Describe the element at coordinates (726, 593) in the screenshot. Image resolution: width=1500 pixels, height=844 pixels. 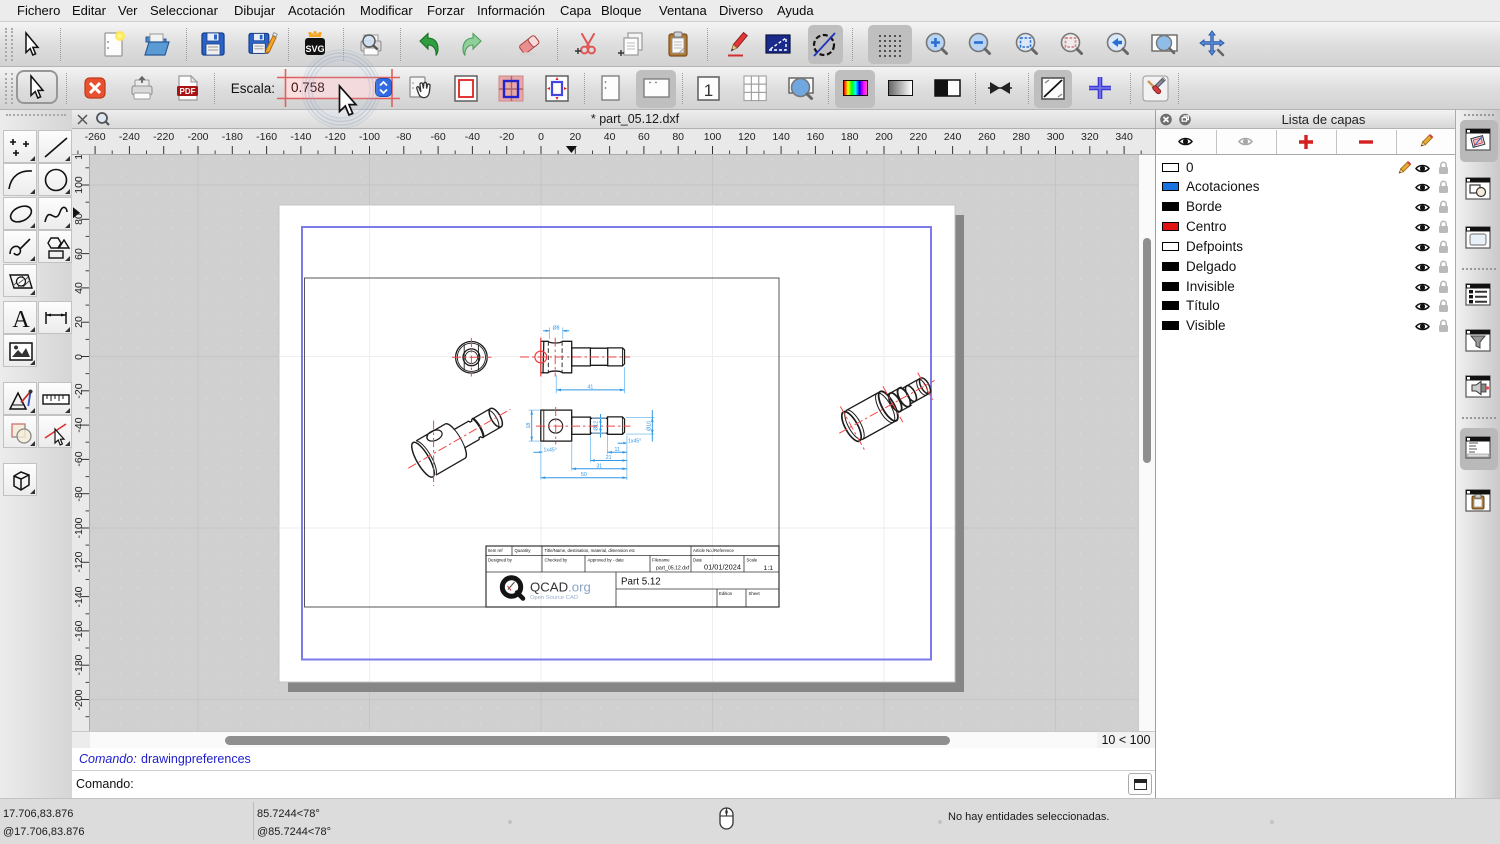
I see `svg-text: Edition` at that location.